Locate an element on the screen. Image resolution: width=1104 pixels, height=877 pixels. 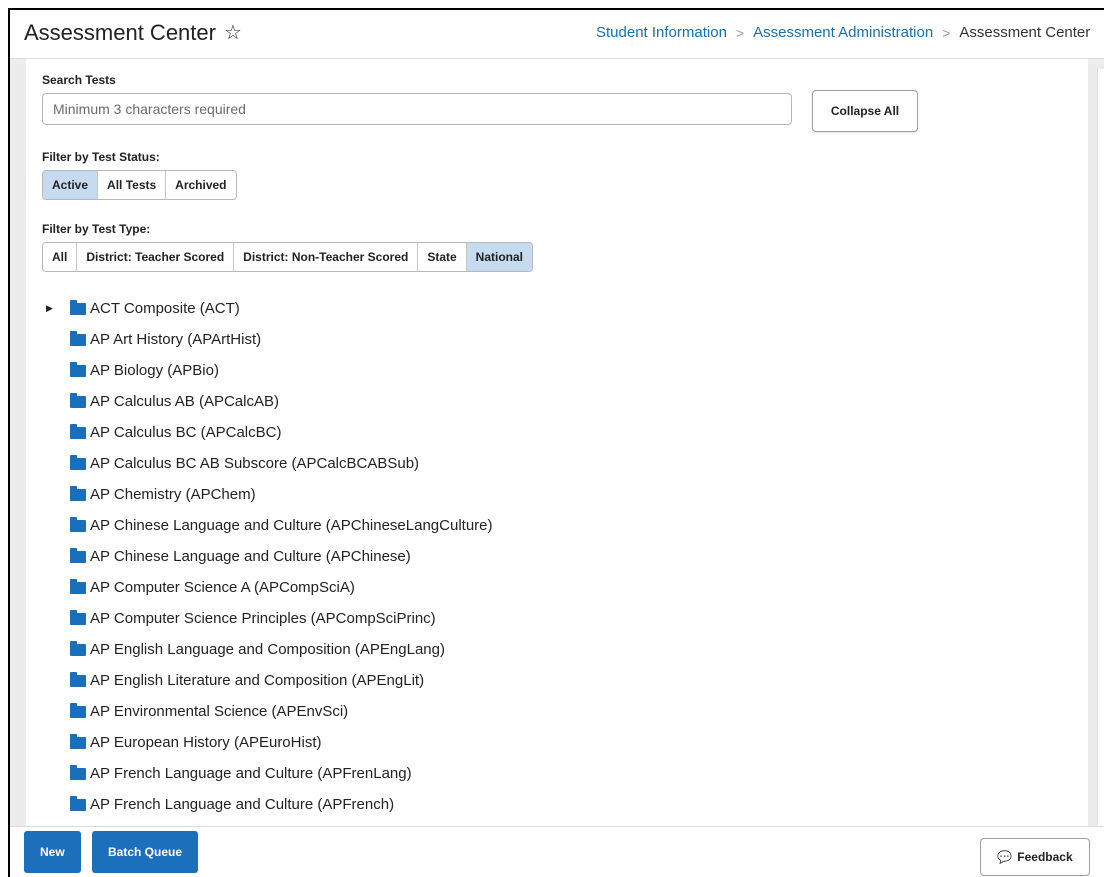
breadcrumb-assessment-administration: Assessment Administration is located at coordinates (843, 32).